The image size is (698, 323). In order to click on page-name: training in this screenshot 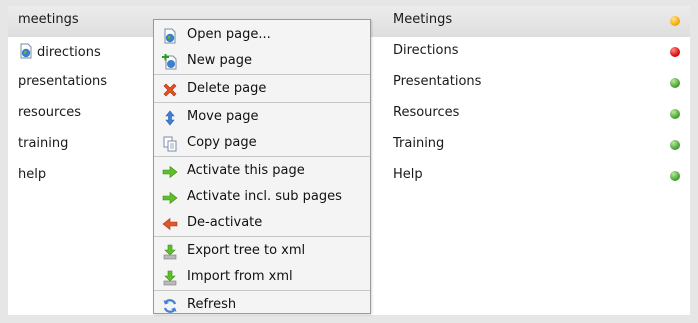, I will do `click(43, 143)`.